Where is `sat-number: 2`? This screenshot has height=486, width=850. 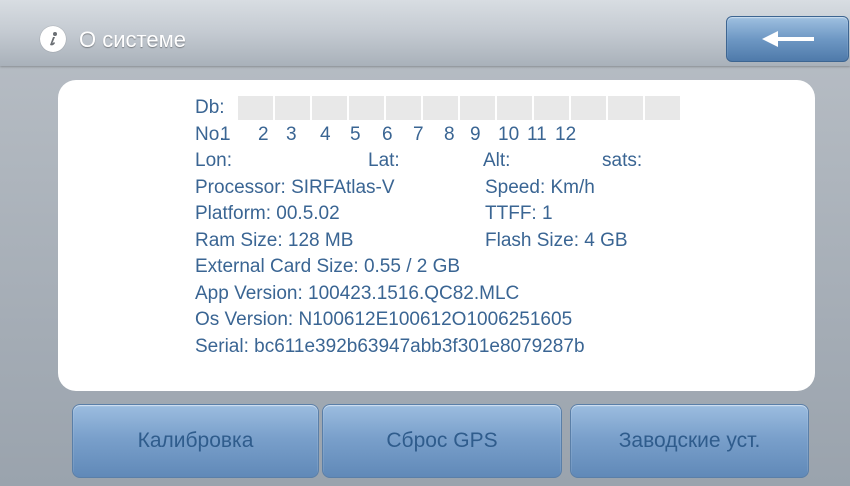 sat-number: 2 is located at coordinates (263, 134).